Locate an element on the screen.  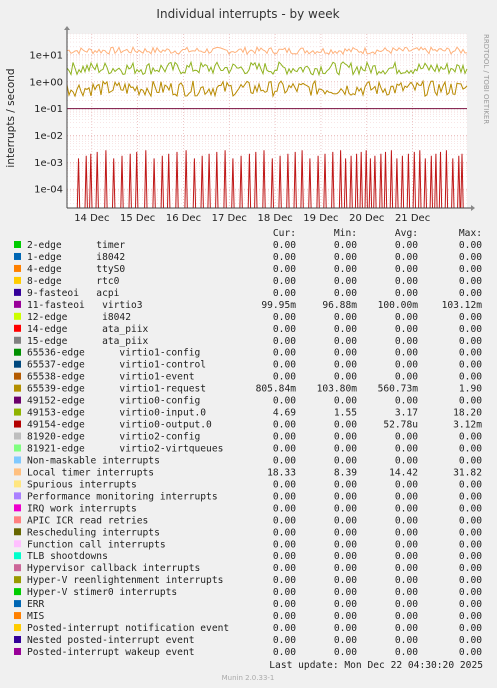
munin-version-footer: Munin 2.0.33-1 is located at coordinates (248, 678).